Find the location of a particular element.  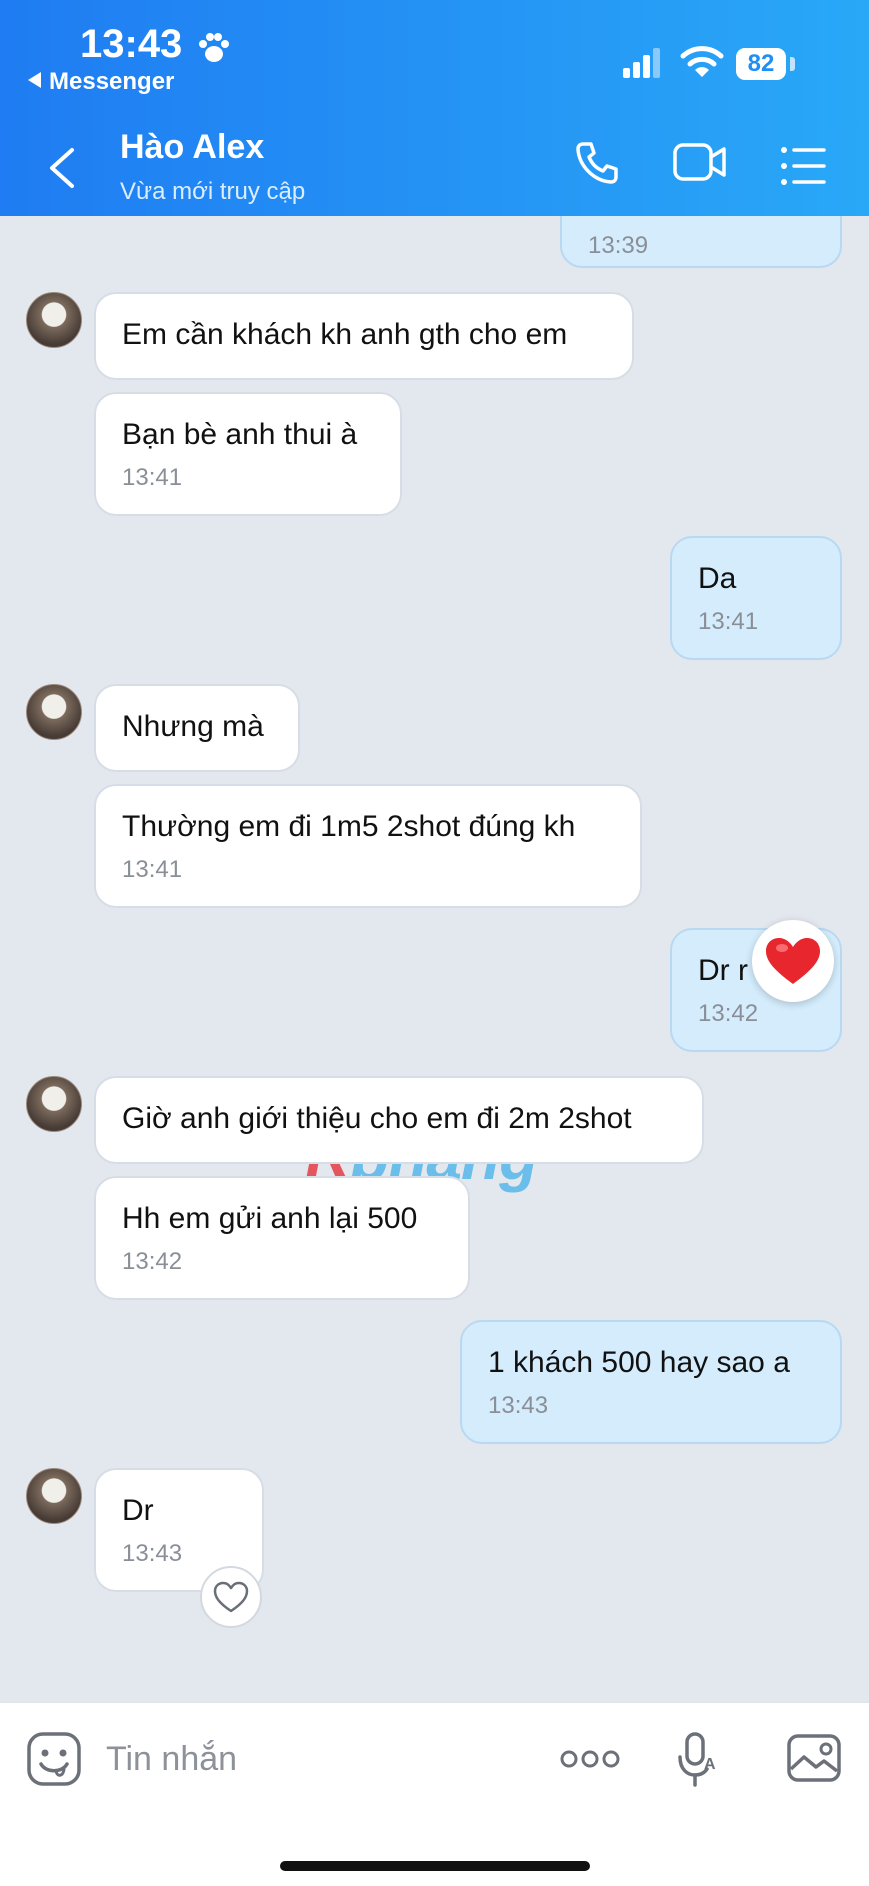

paw-icon is located at coordinates (214, 47).